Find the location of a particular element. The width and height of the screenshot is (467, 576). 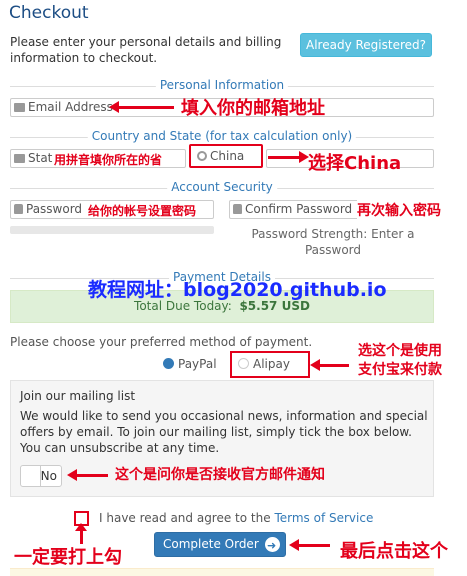

terms-prefix: I have read and agree to the is located at coordinates (185, 518).